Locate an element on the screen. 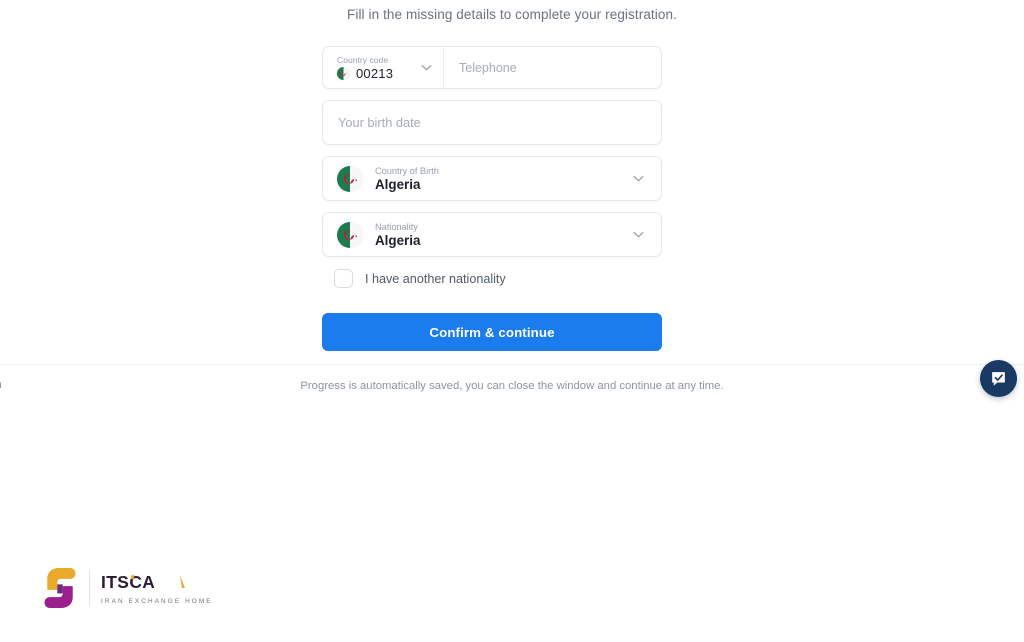 The image size is (1024, 642). itsca-logo-icon is located at coordinates (60, 588).